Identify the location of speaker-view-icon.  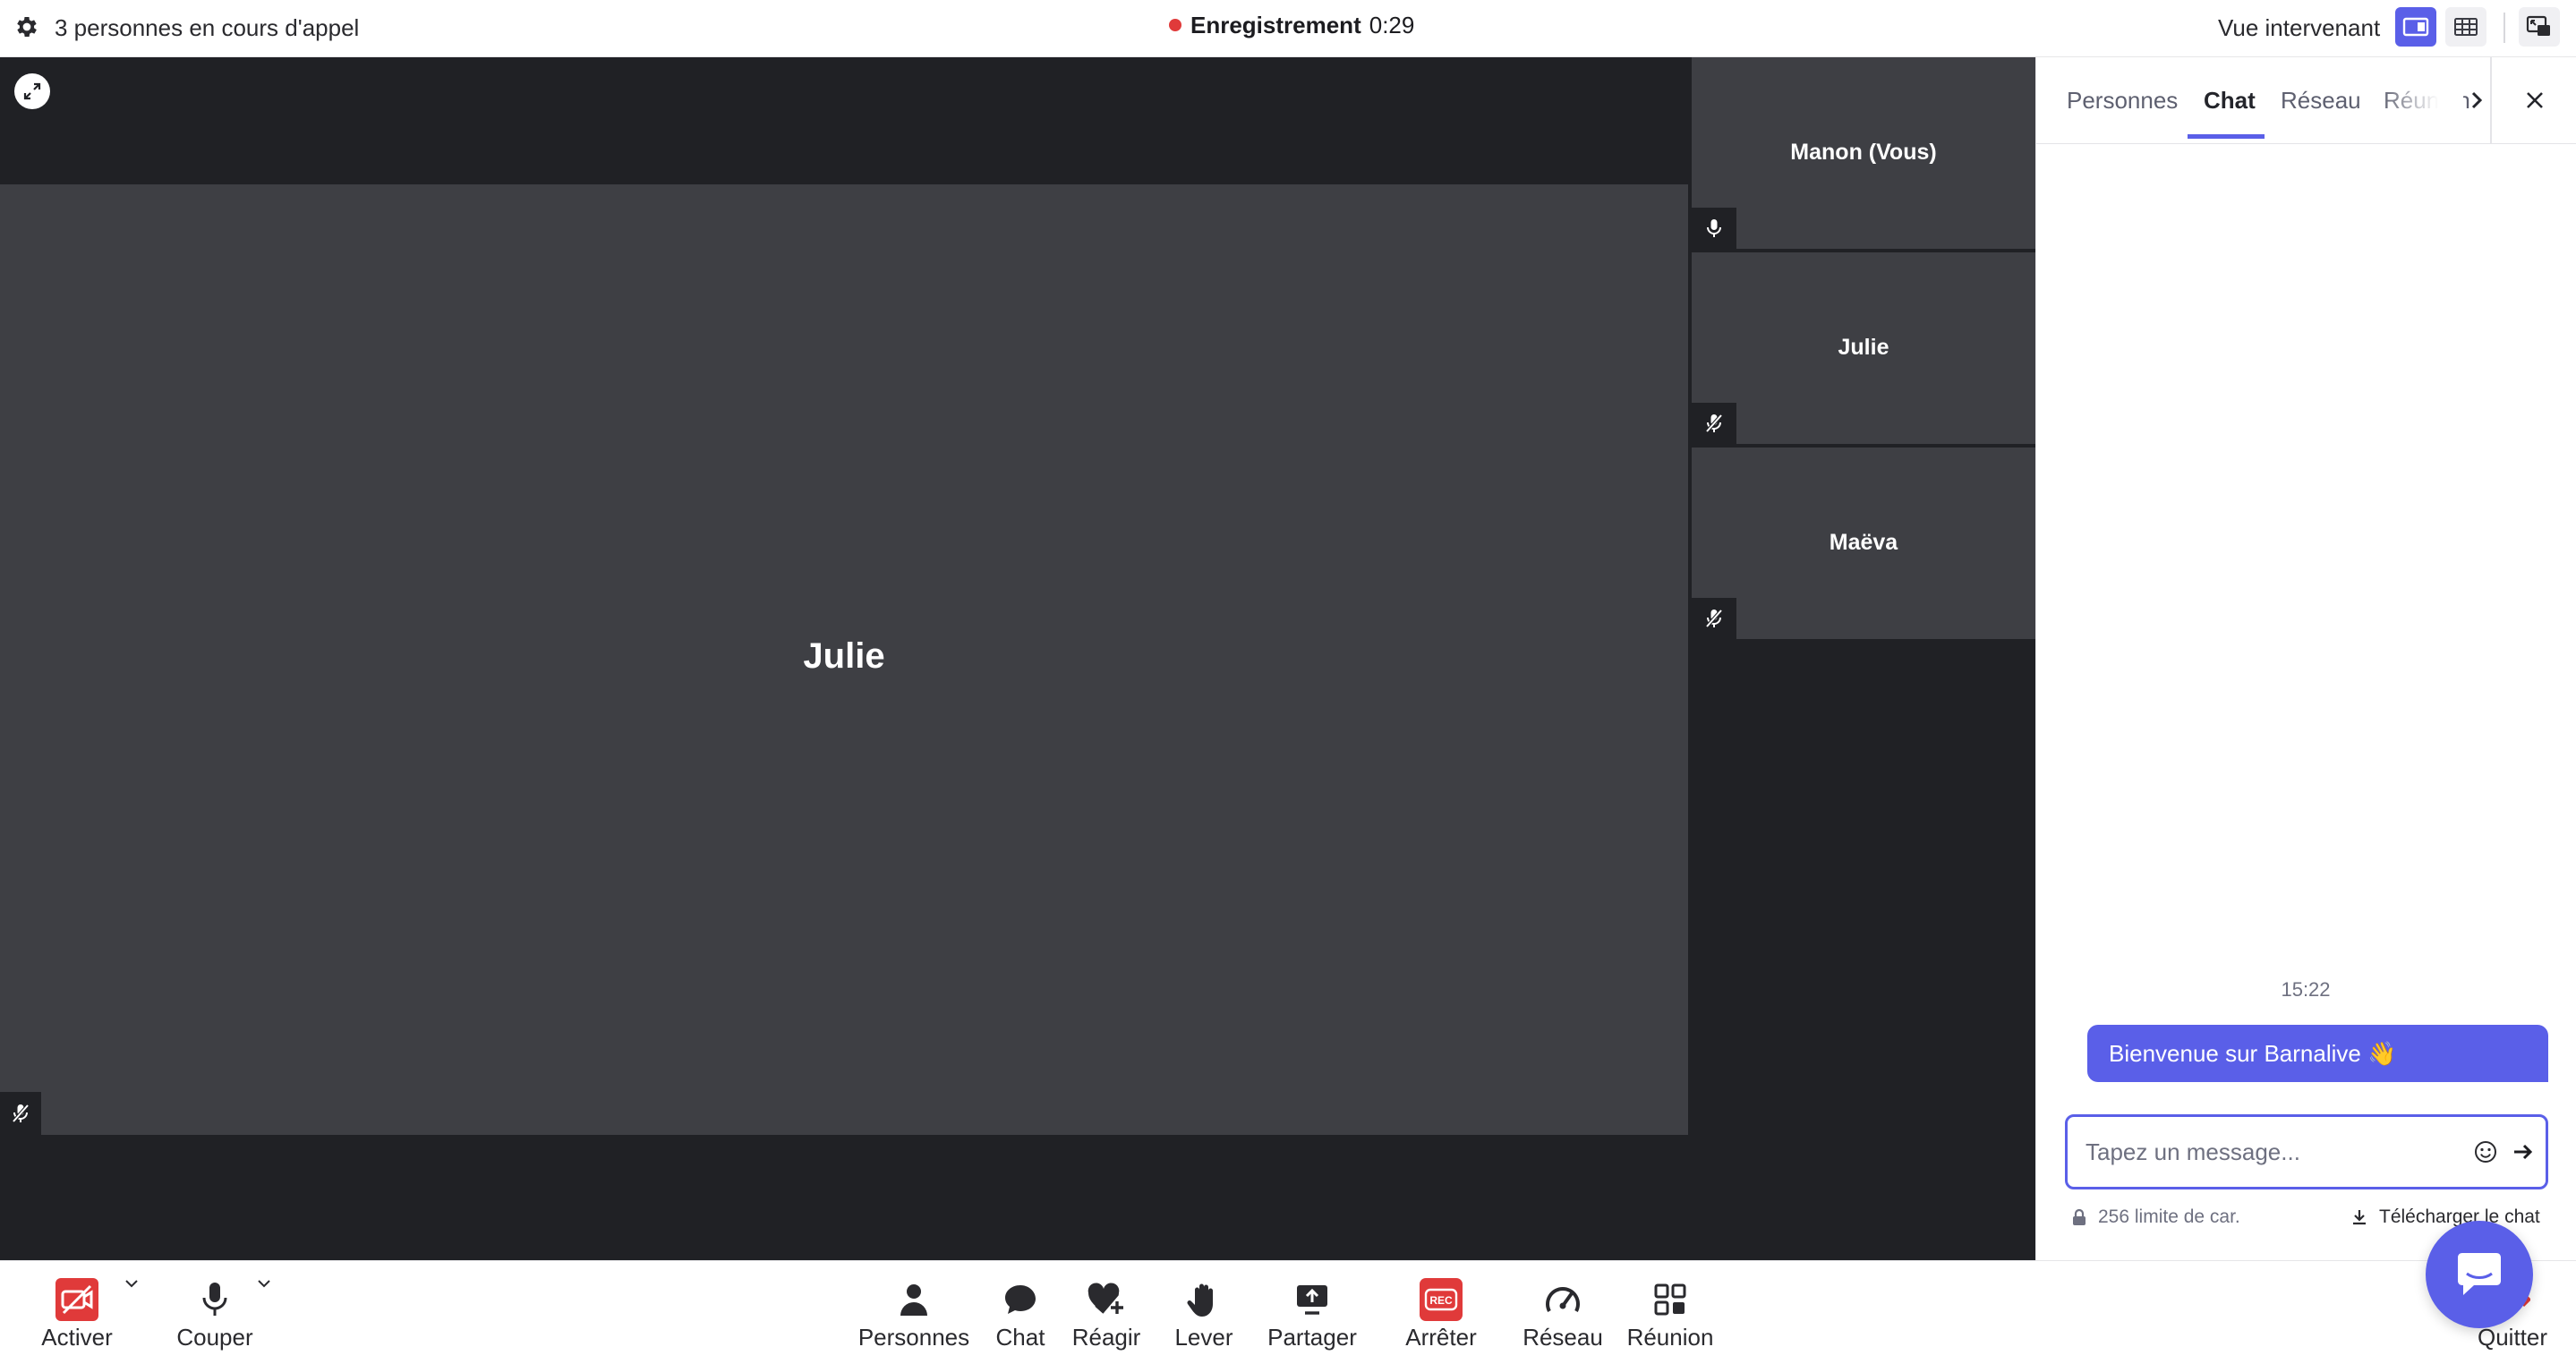
(2415, 27).